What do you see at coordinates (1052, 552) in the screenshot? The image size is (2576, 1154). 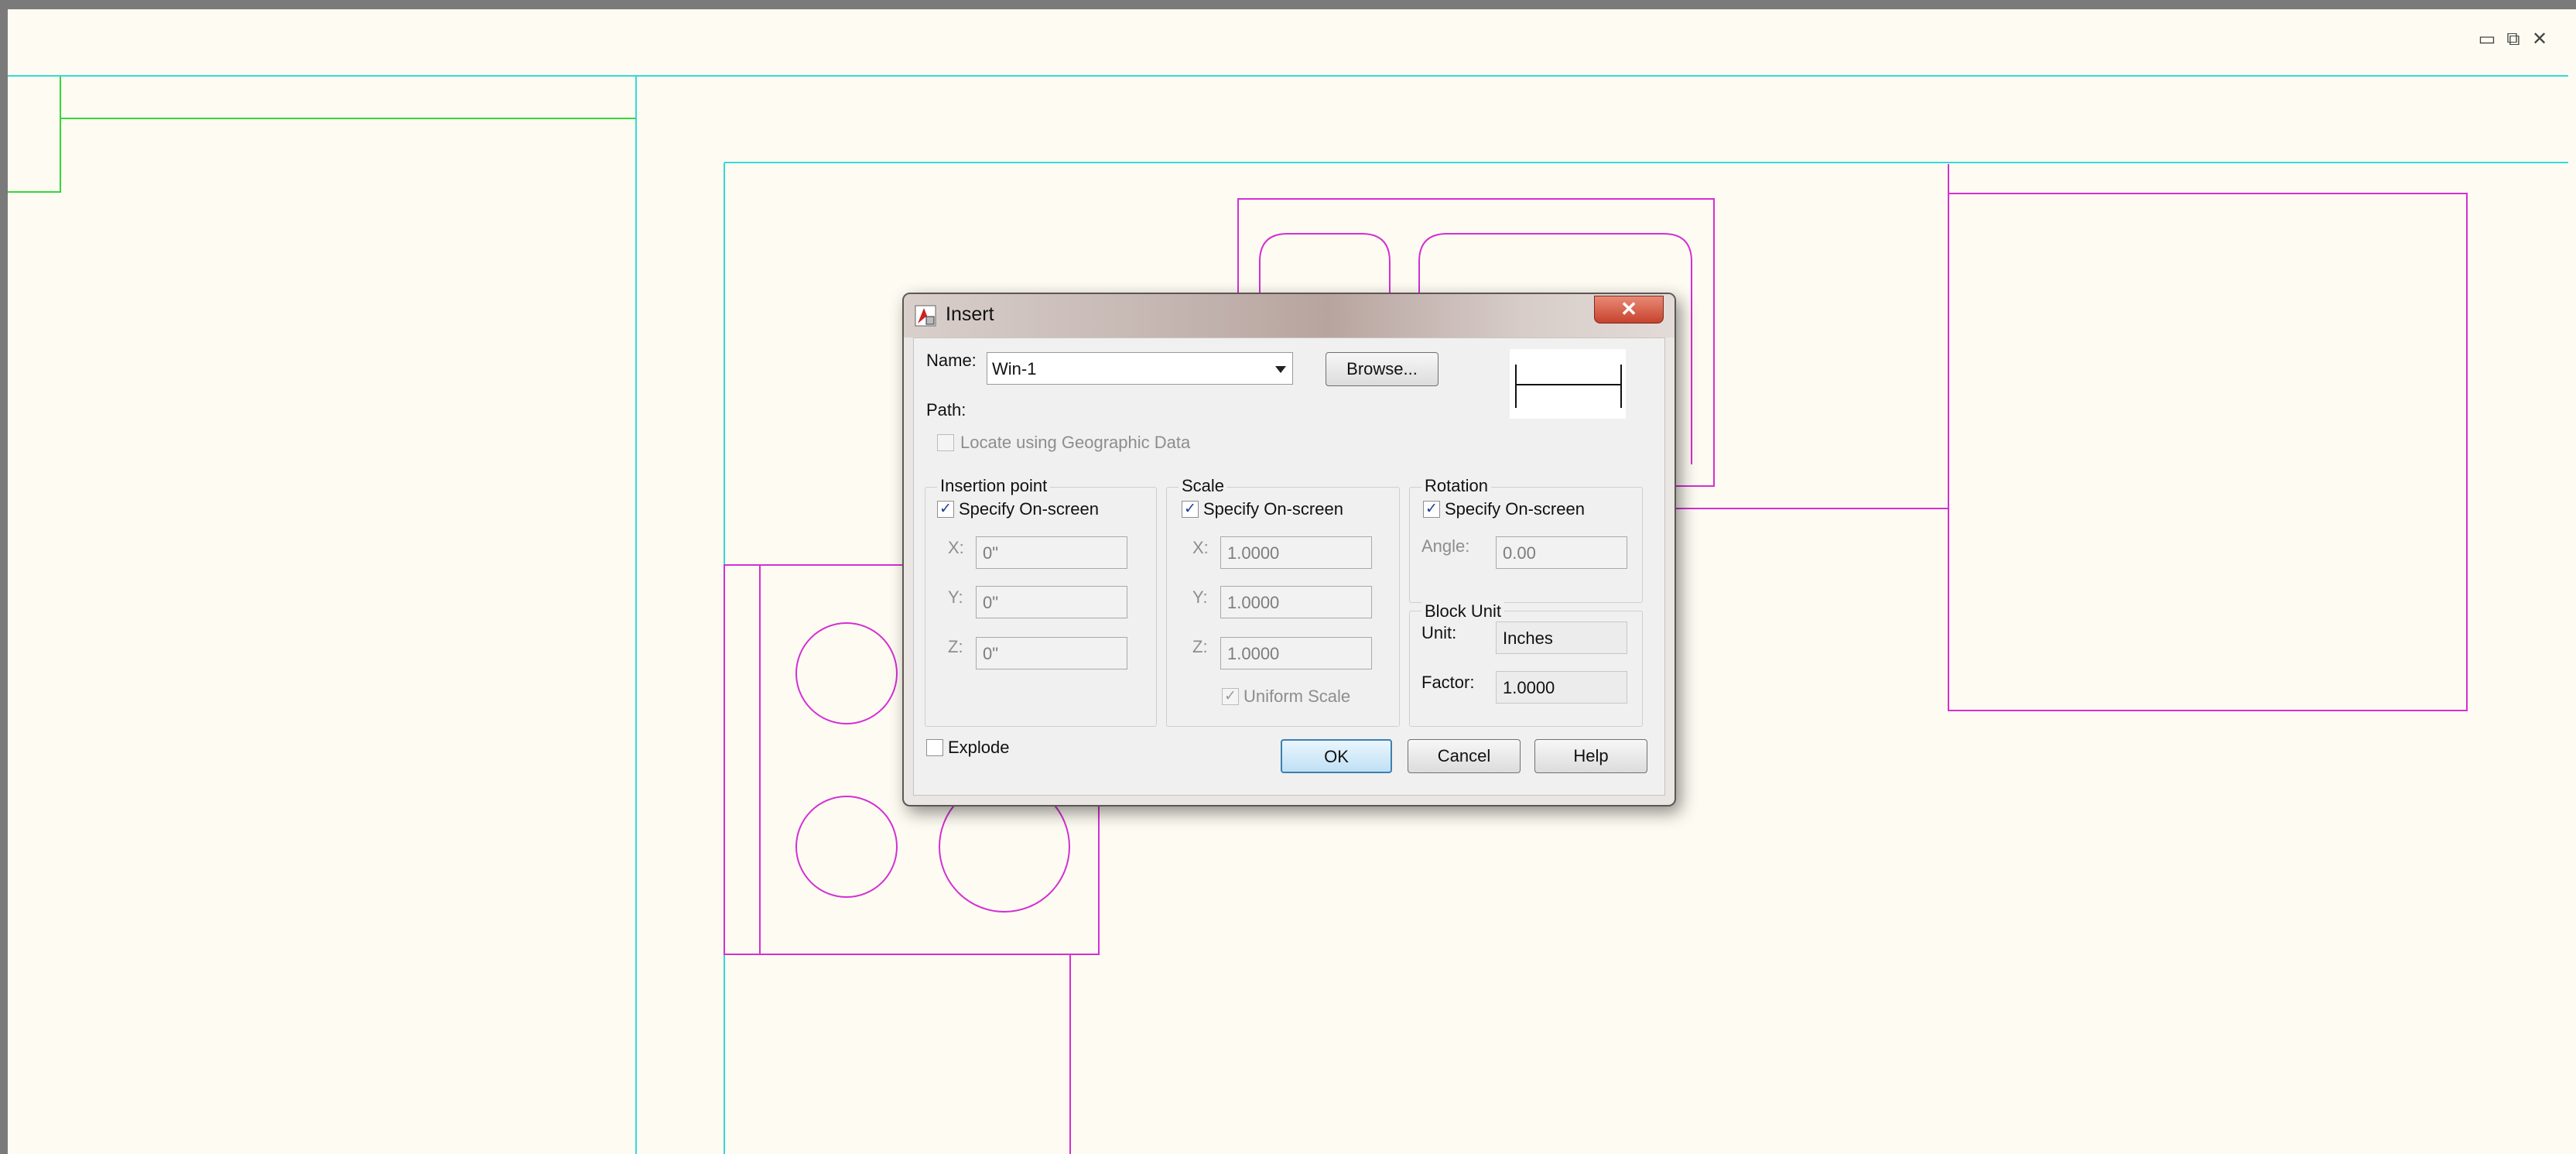 I see `insertion-x-field: 0"` at bounding box center [1052, 552].